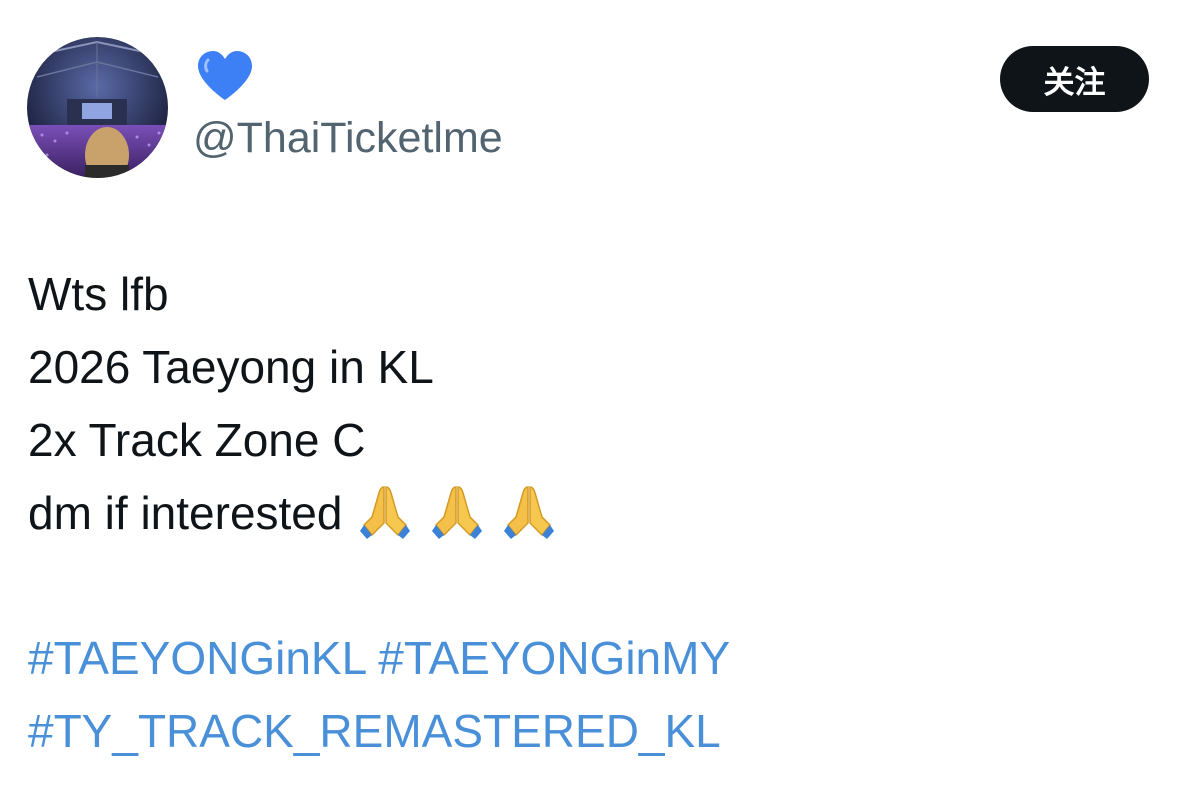  Describe the element at coordinates (348, 138) in the screenshot. I see `author-handle: @ThaiTicketlme` at that location.